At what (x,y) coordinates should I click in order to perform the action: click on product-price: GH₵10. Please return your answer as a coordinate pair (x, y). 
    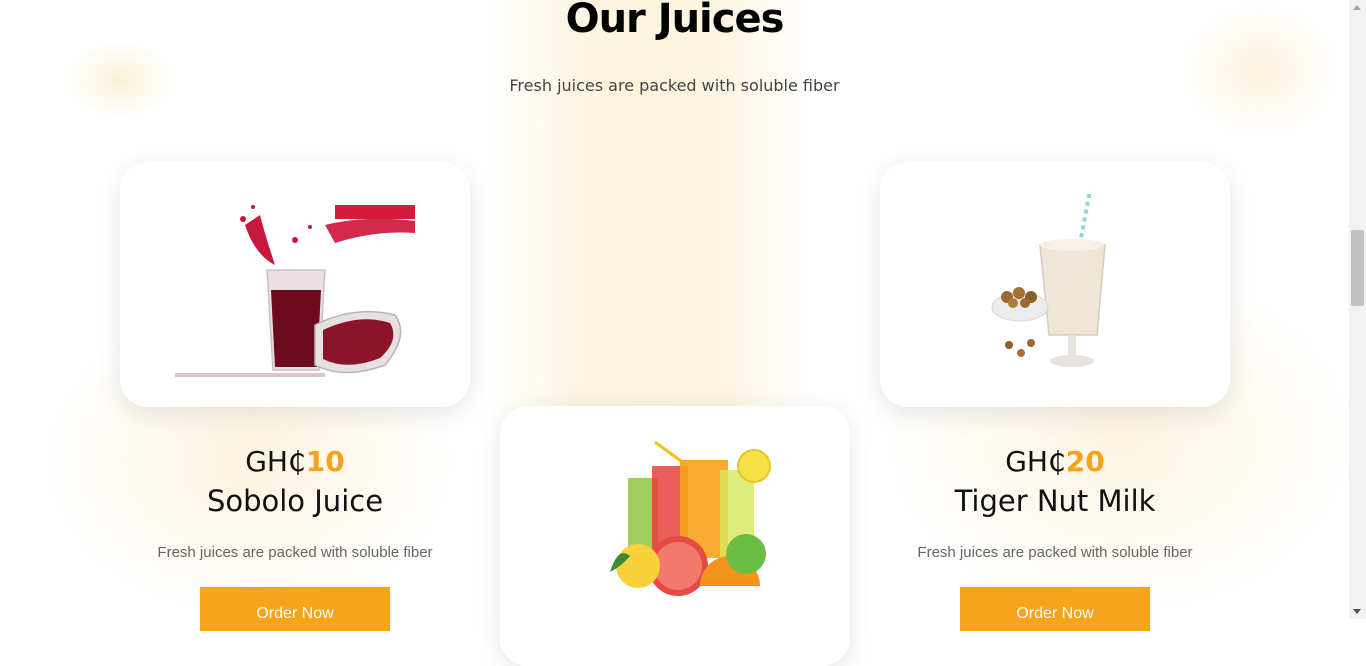
    Looking at the image, I should click on (295, 461).